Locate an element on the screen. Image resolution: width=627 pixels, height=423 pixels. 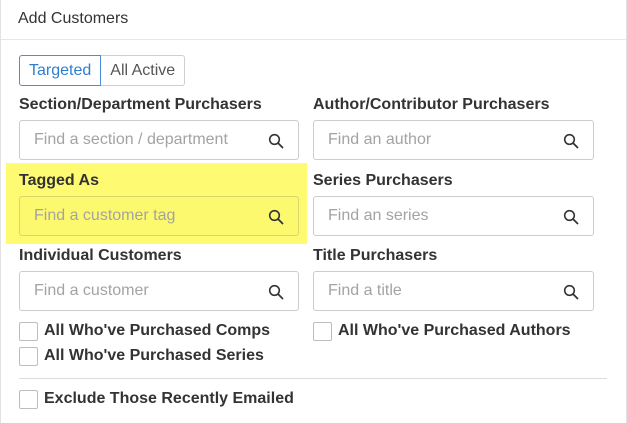
title-purchasers-label: Title Purchasers is located at coordinates (375, 255).